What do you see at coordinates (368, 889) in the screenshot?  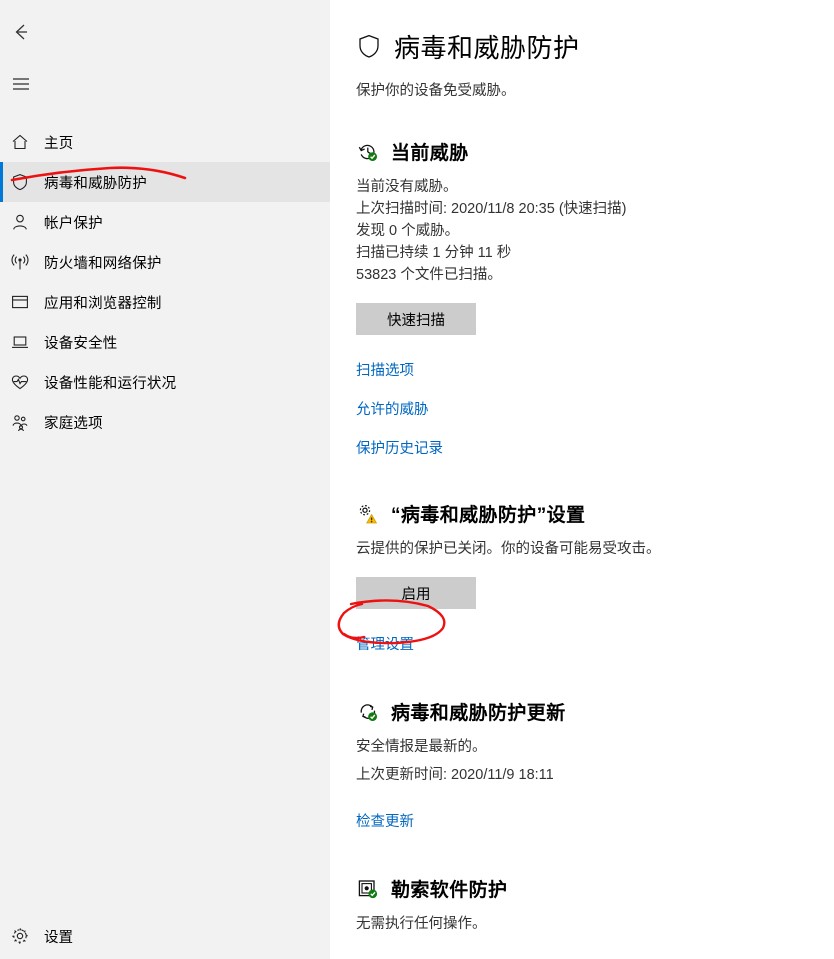 I see `folder-shield-check-icon` at bounding box center [368, 889].